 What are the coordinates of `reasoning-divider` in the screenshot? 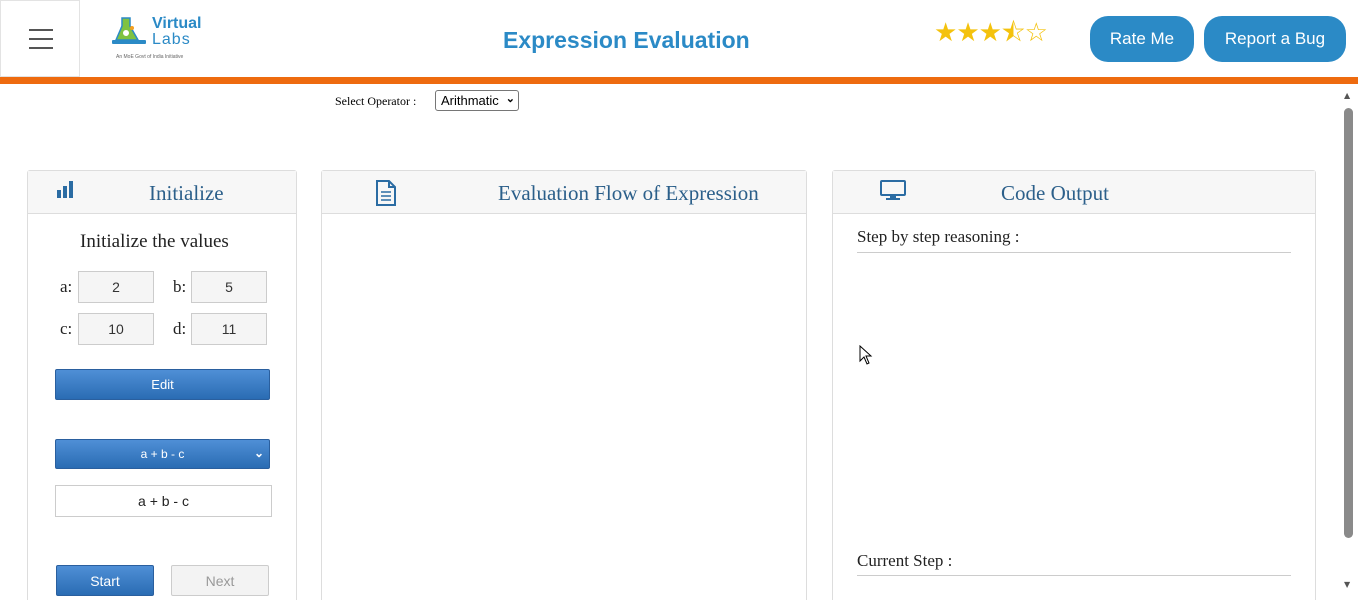 It's located at (1074, 252).